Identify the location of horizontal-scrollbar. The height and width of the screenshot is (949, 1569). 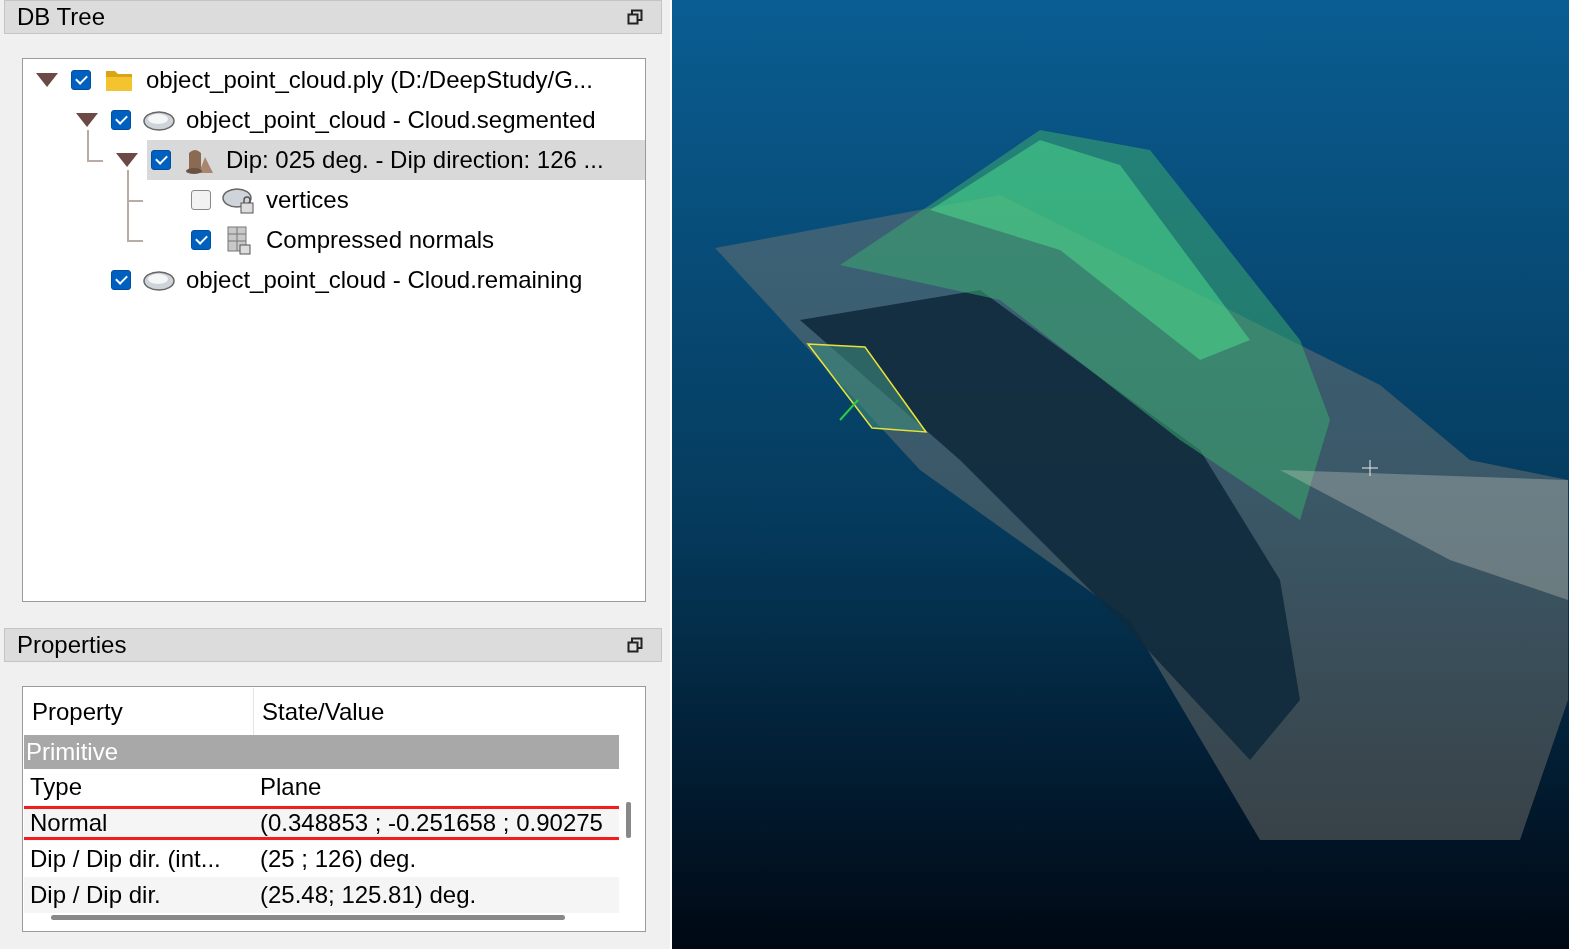
(308, 917).